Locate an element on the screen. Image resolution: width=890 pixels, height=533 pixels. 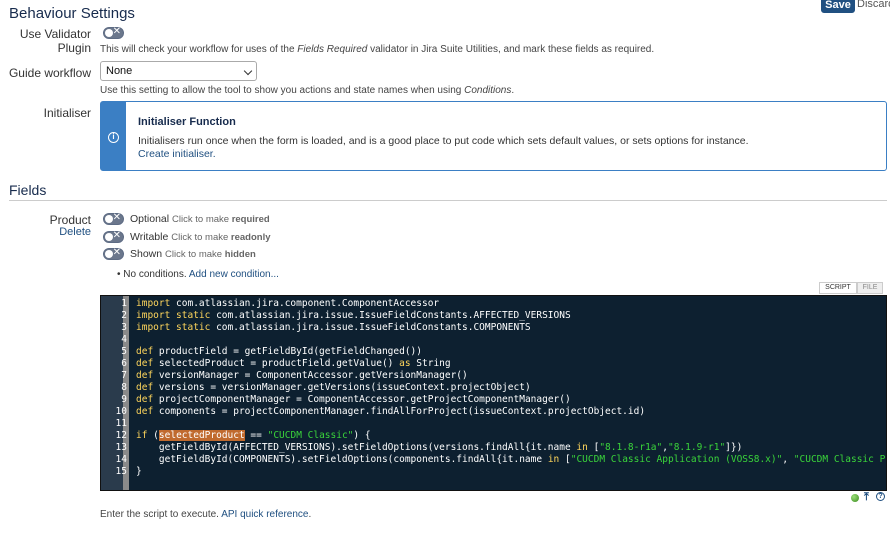
line-number: 8 is located at coordinates (124, 387).